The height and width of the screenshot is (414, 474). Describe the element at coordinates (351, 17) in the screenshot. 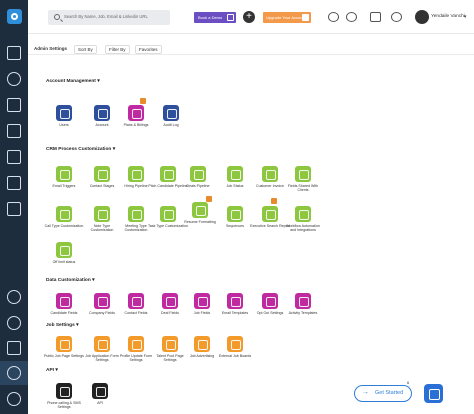

I see `settings-icon` at that location.